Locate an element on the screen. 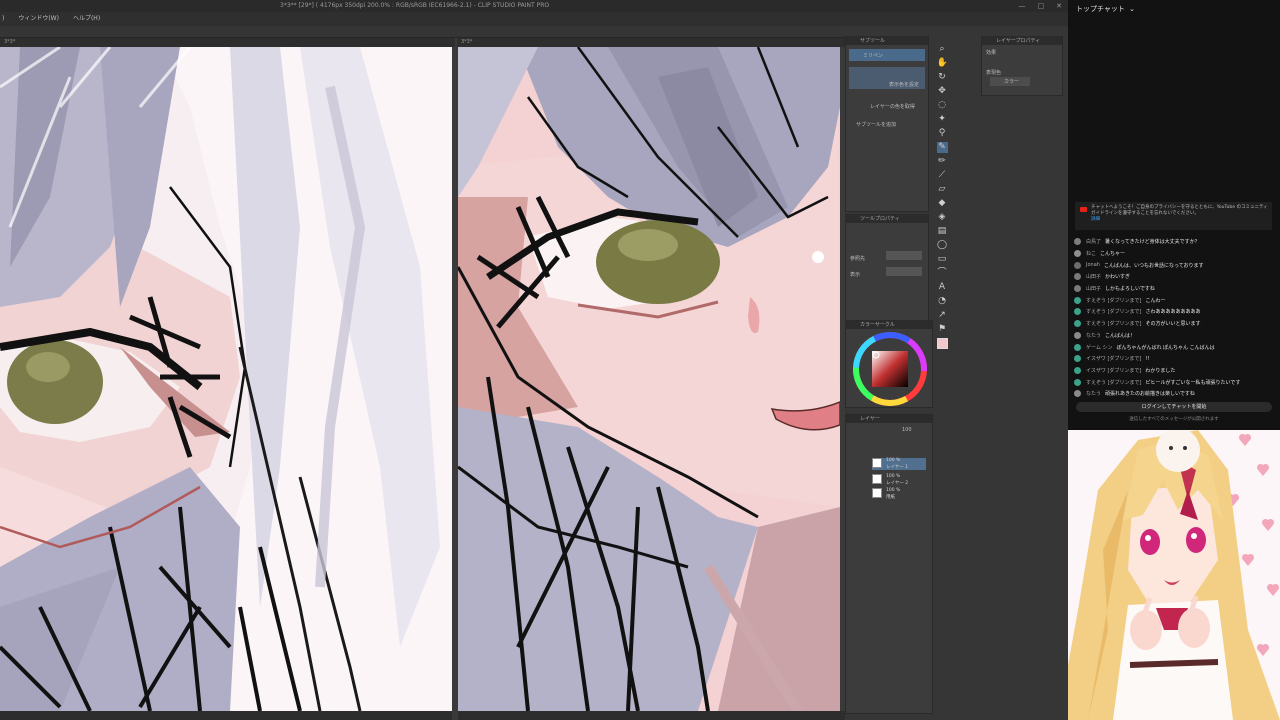 The width and height of the screenshot is (1280, 720). chat-message: ねこ こんちゃー is located at coordinates (1174, 254).